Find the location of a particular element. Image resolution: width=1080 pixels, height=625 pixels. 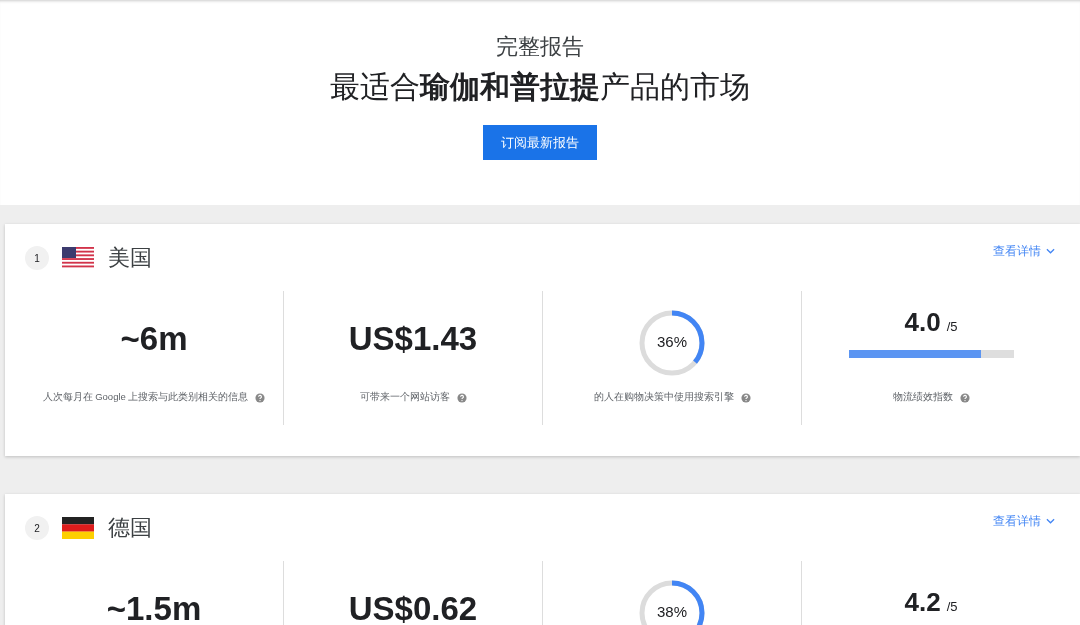

metric-label: 可带来一个网站访客 is located at coordinates (404, 397).